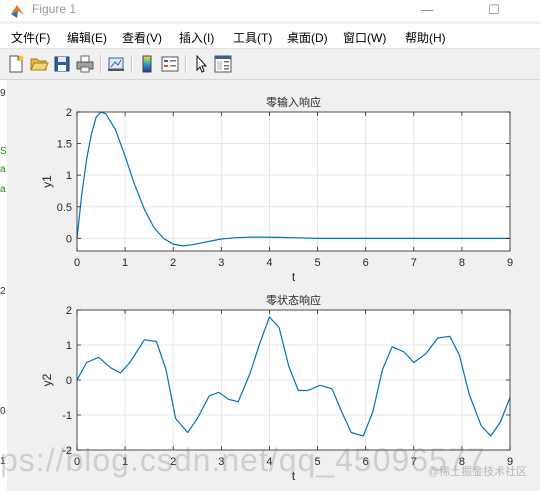 This screenshot has width=540, height=491. What do you see at coordinates (47, 379) in the screenshot?
I see `y-axis-label: y2` at bounding box center [47, 379].